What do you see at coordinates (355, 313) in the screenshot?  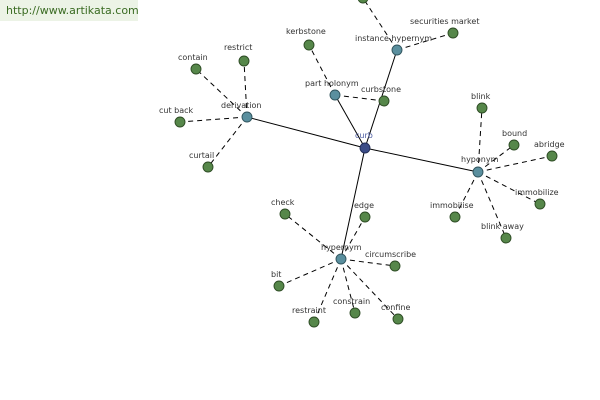 I see `node-constrain-dot` at bounding box center [355, 313].